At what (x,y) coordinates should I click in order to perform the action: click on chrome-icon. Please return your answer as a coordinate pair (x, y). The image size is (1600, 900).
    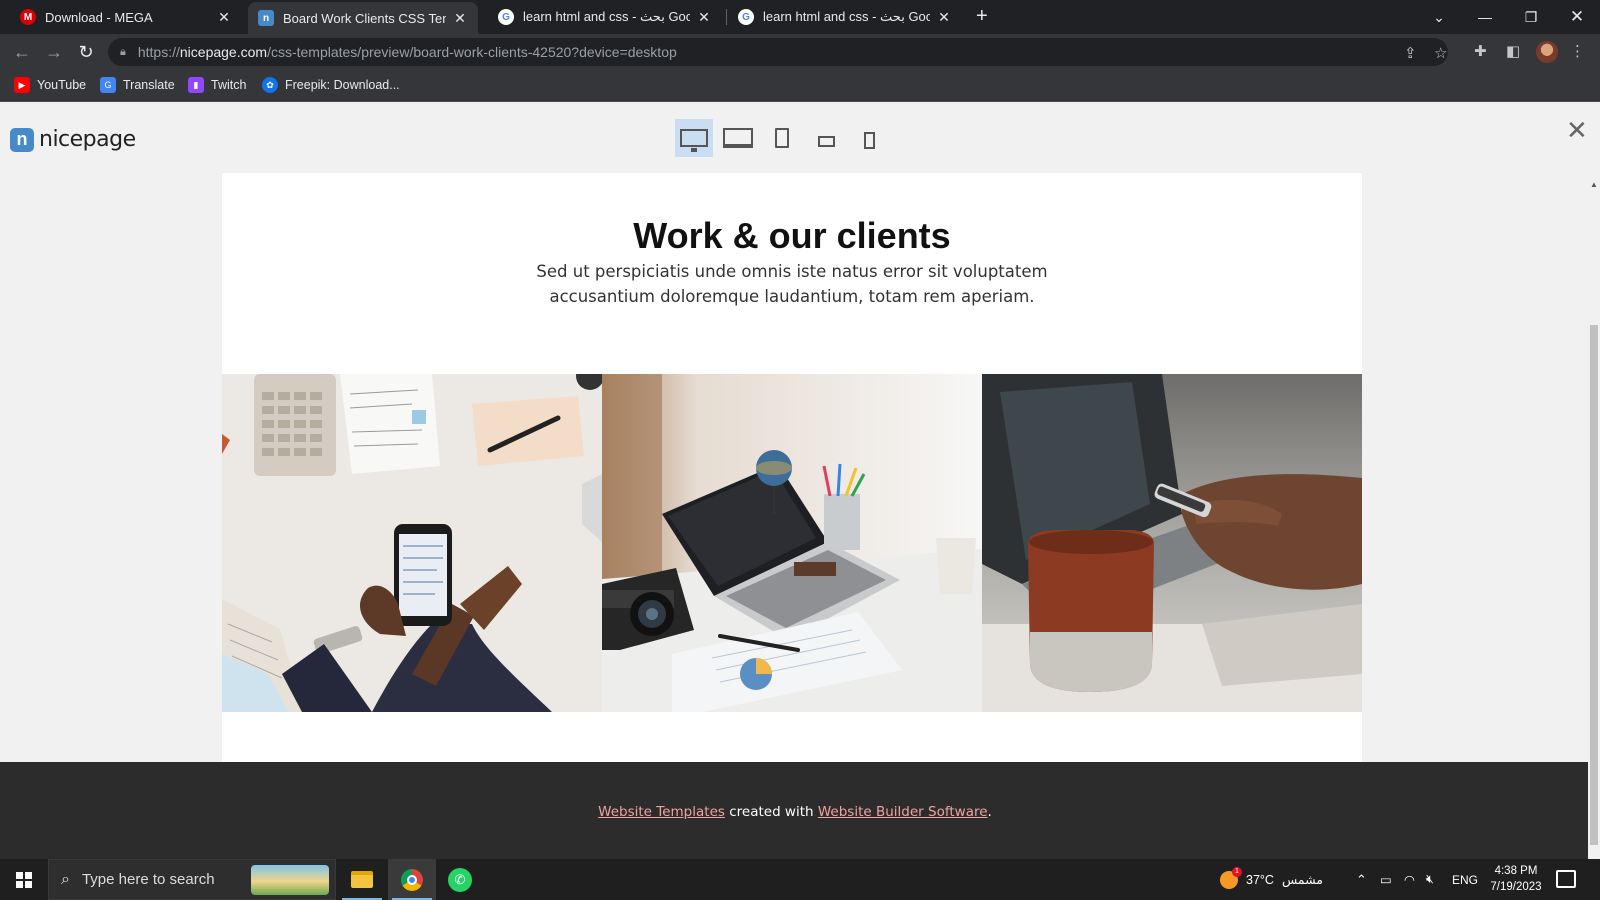
    Looking at the image, I should click on (412, 879).